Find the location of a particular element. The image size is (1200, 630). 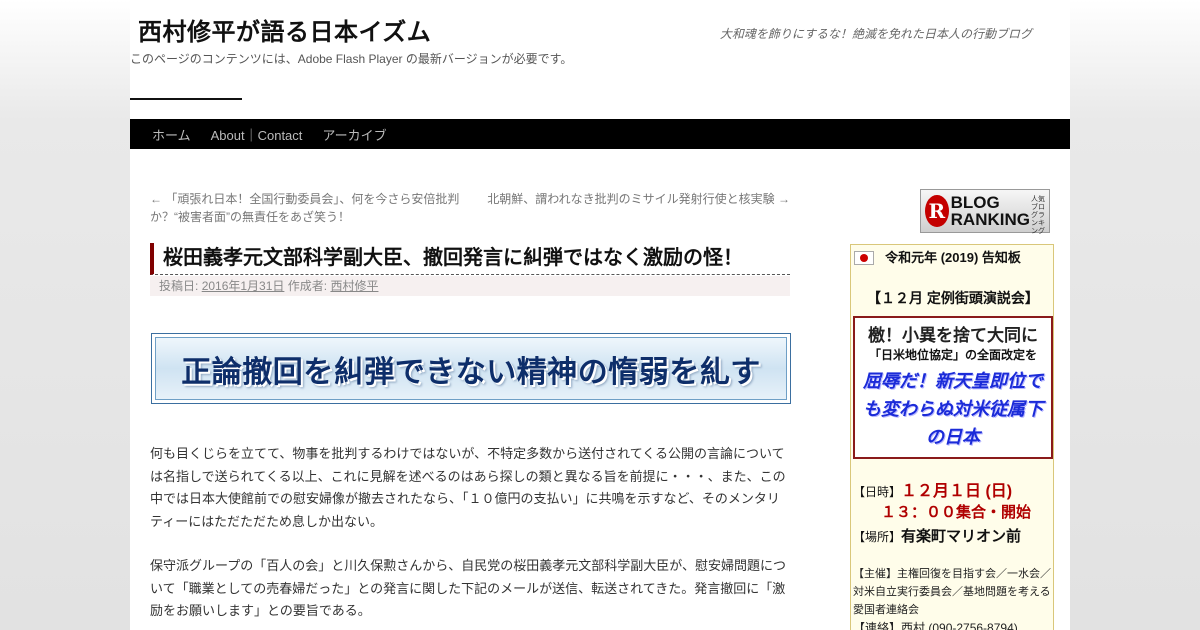

author-link: 西村修平 is located at coordinates (354, 286).